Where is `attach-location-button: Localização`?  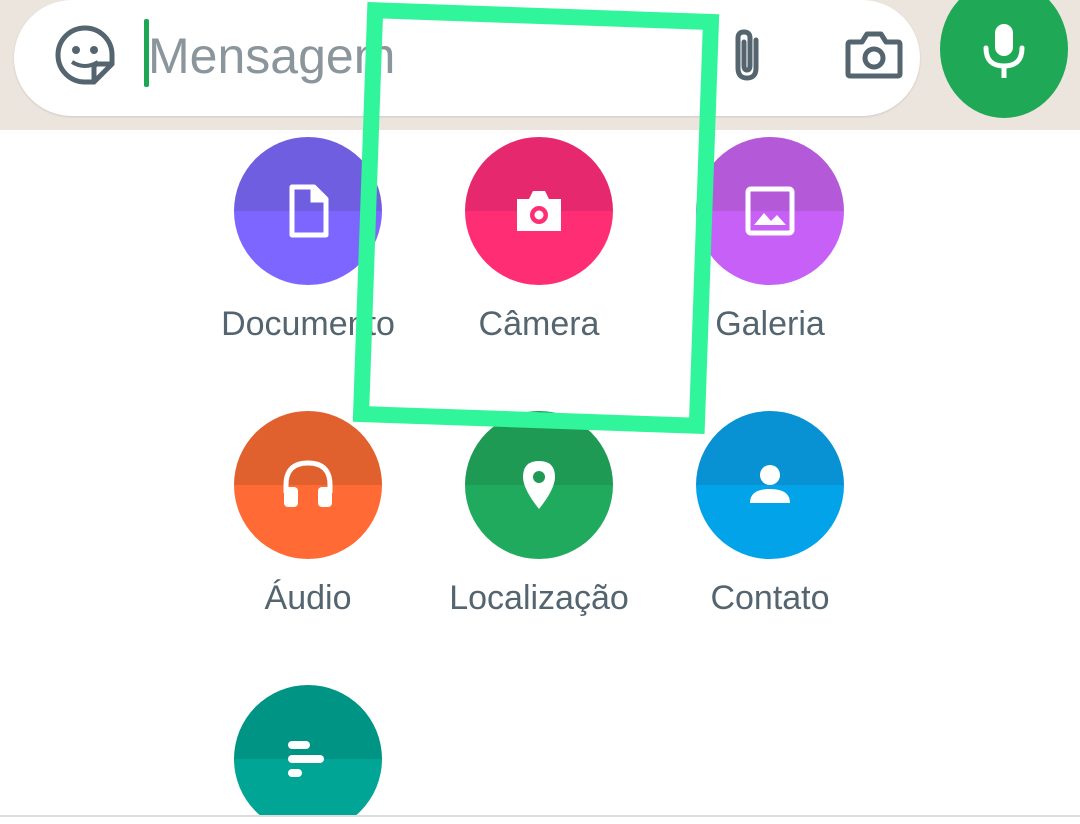 attach-location-button: Localização is located at coordinates (539, 526).